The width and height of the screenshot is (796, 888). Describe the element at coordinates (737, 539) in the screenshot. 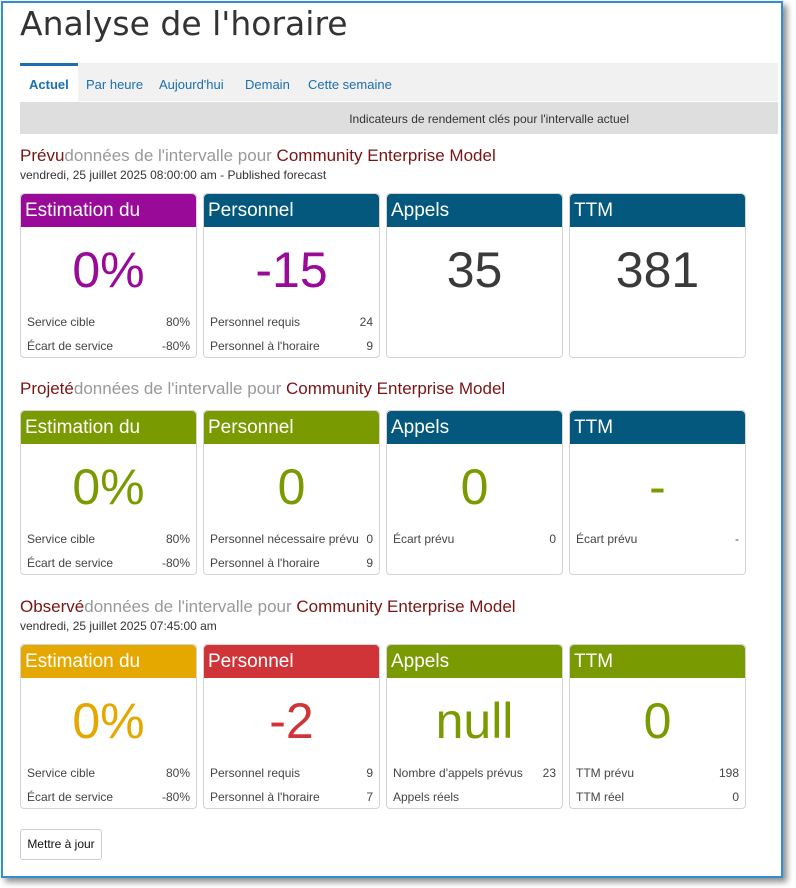

I see `kpi-row-value: -` at that location.